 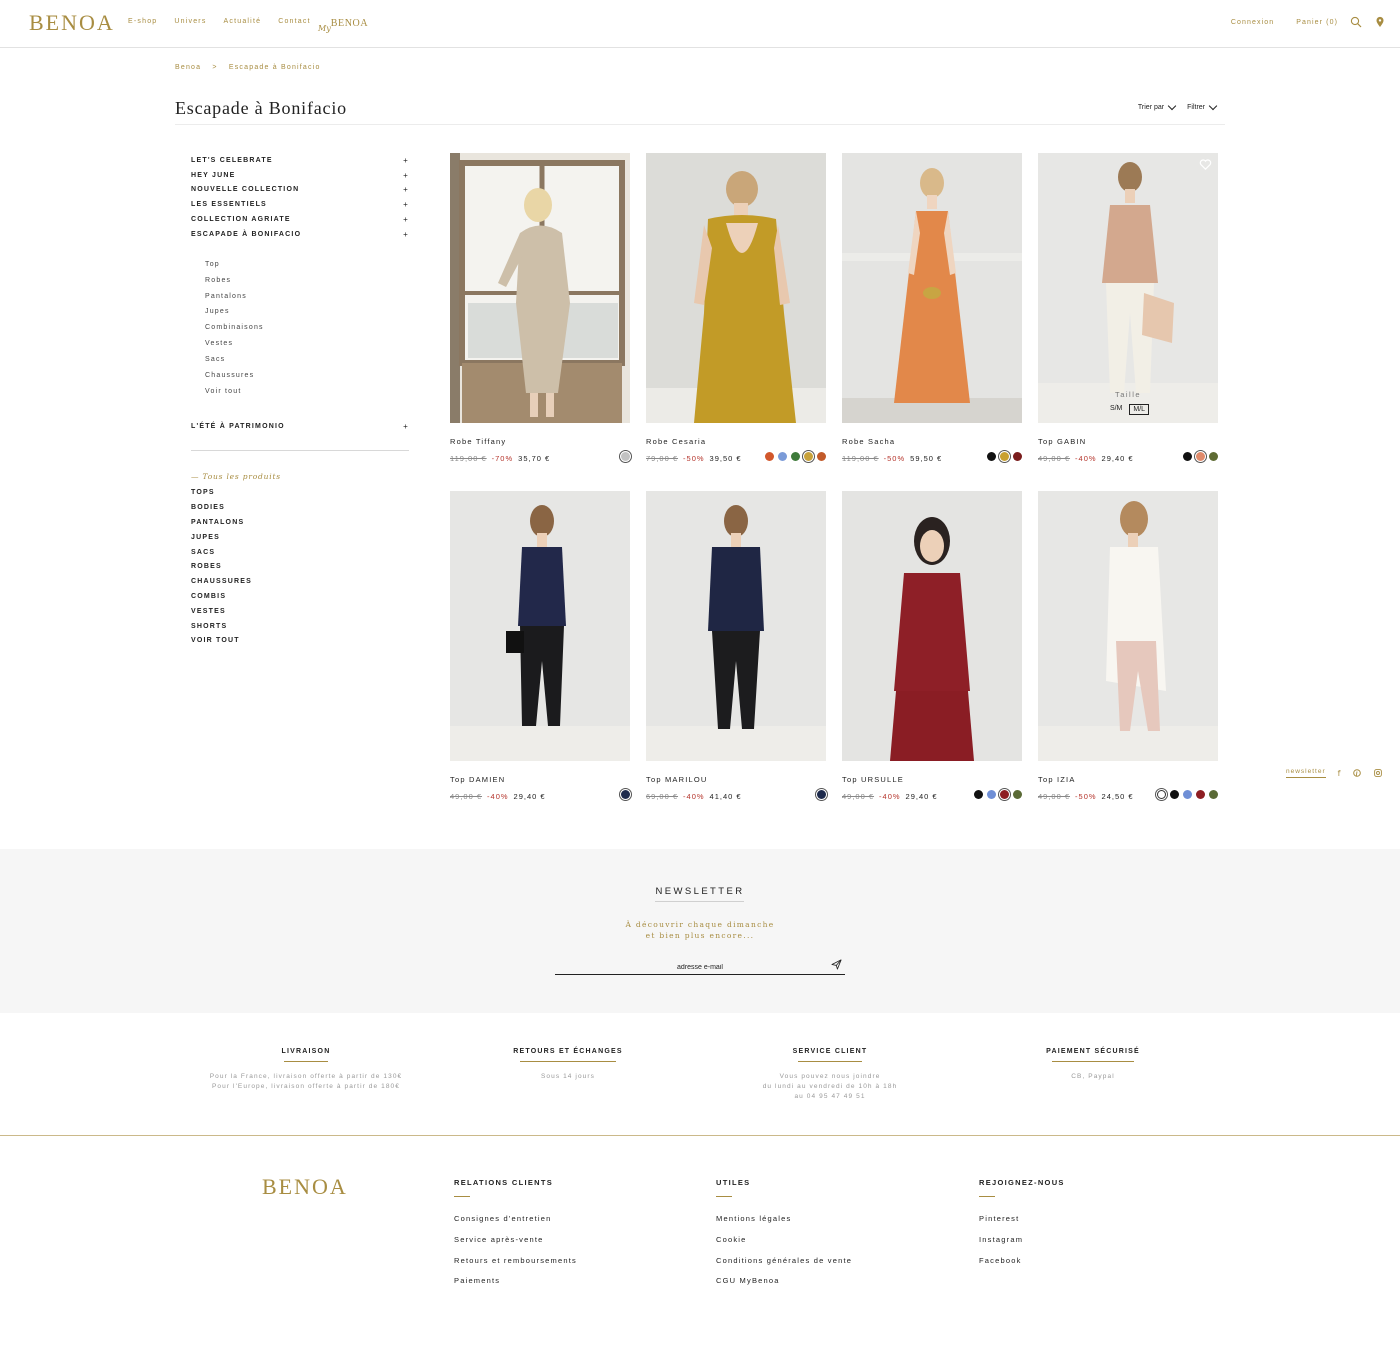 What do you see at coordinates (677, 779) in the screenshot?
I see `product-name: Top MARILOU` at bounding box center [677, 779].